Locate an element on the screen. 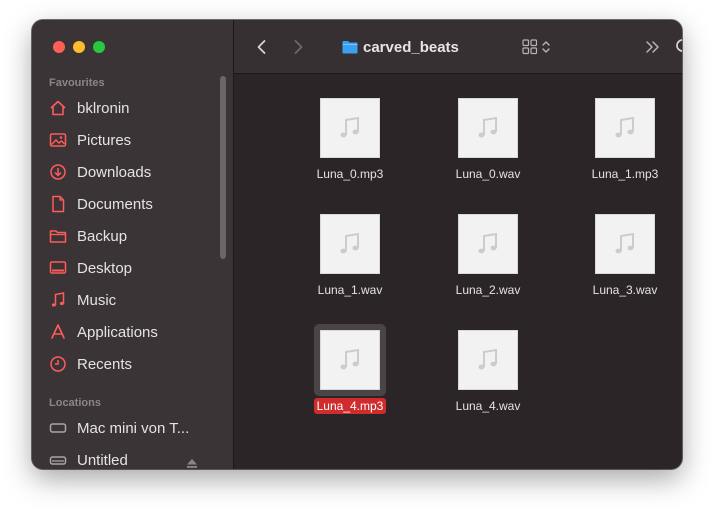 This screenshot has width=715, height=516. sidebar-item-downloads: Downloads is located at coordinates (136, 172).